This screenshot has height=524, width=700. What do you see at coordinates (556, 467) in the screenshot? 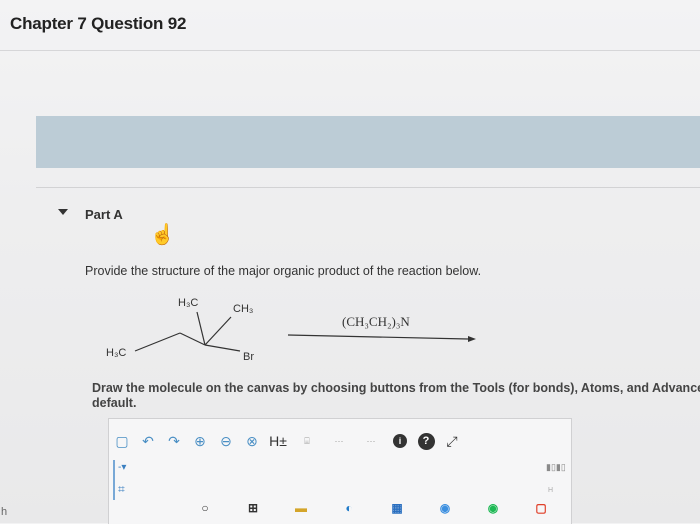
I see `chart-mini-icon: ▮▯▮▯` at bounding box center [556, 467].